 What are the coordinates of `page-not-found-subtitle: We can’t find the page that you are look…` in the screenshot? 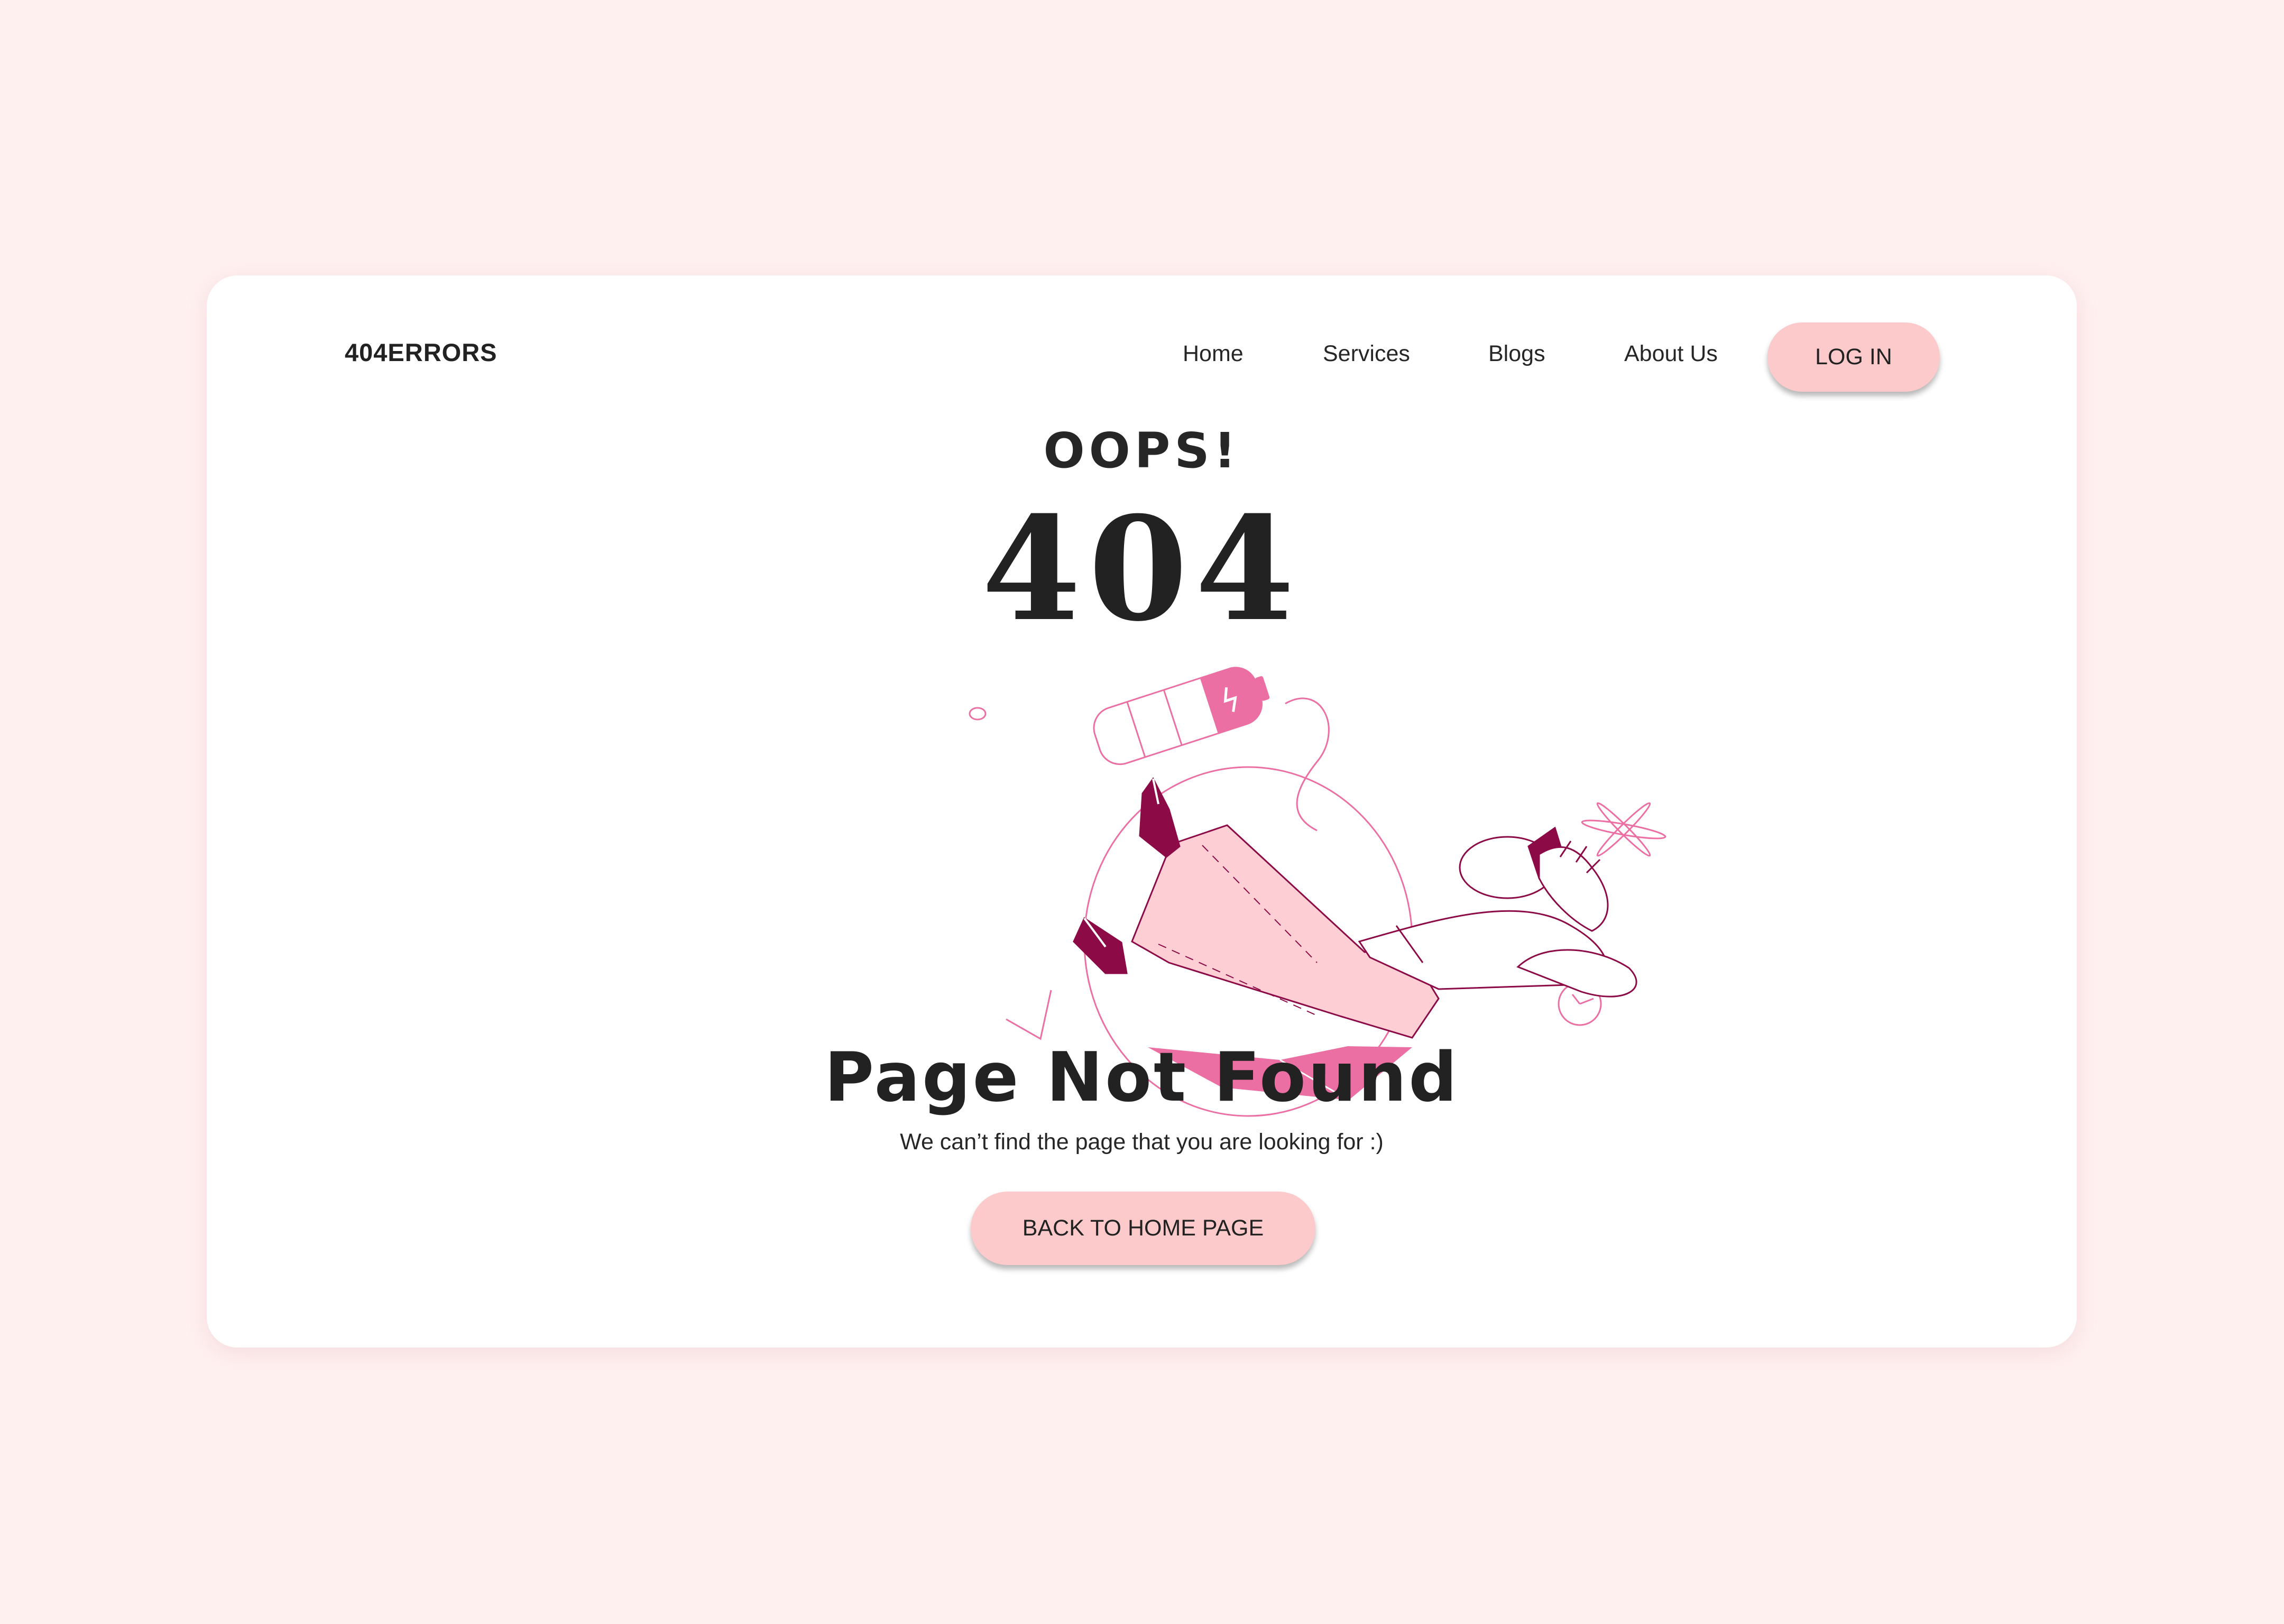 It's located at (1142, 1142).